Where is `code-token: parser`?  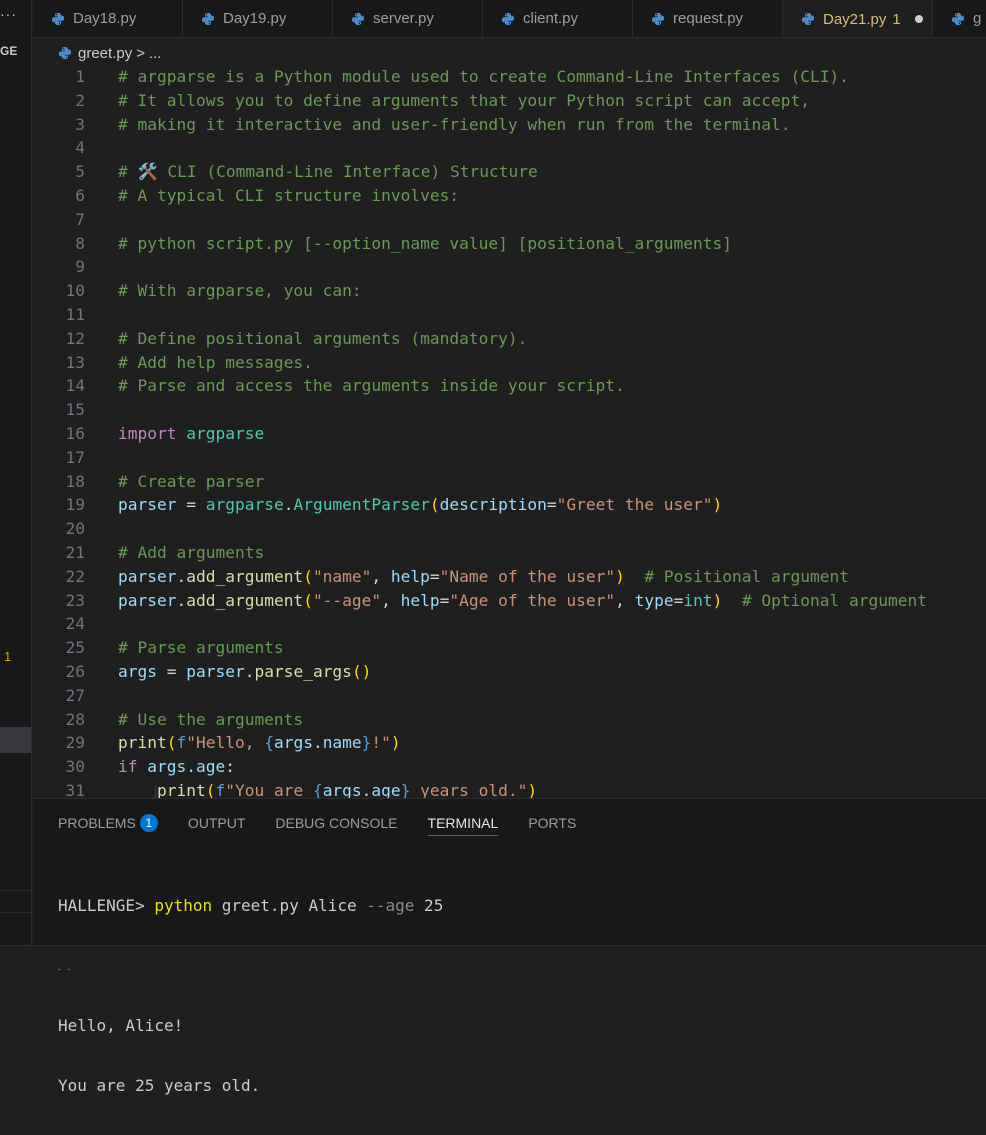 code-token: parser is located at coordinates (147, 600).